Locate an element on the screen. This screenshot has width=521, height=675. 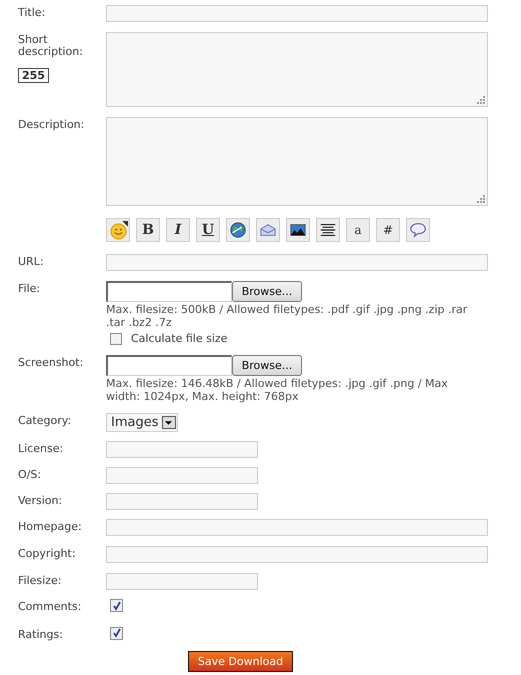
field-label: URL: is located at coordinates (31, 262).